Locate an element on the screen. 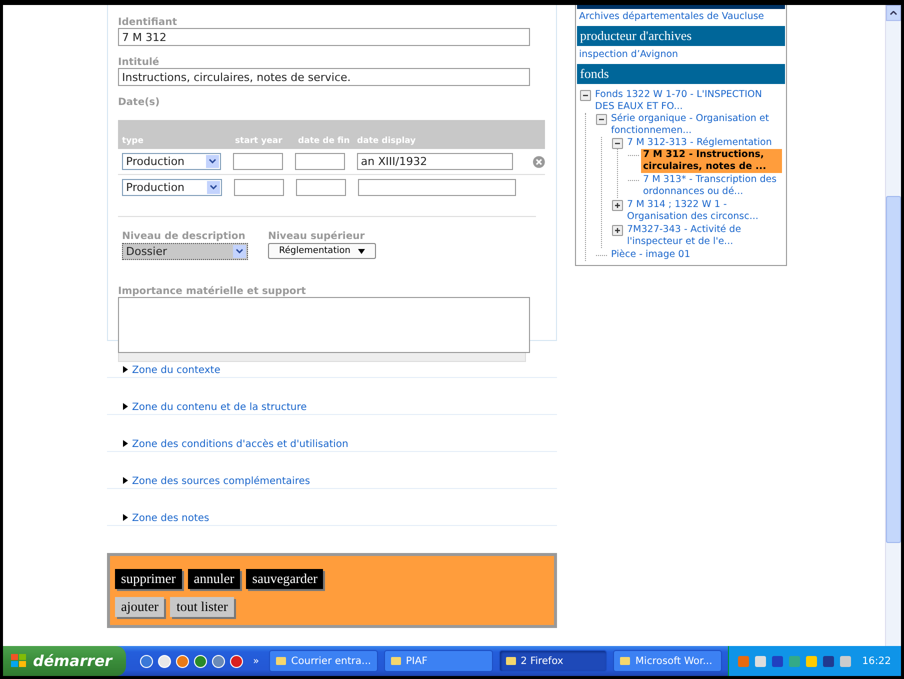 This screenshot has width=904, height=679. field-label: Identifiant is located at coordinates (148, 22).